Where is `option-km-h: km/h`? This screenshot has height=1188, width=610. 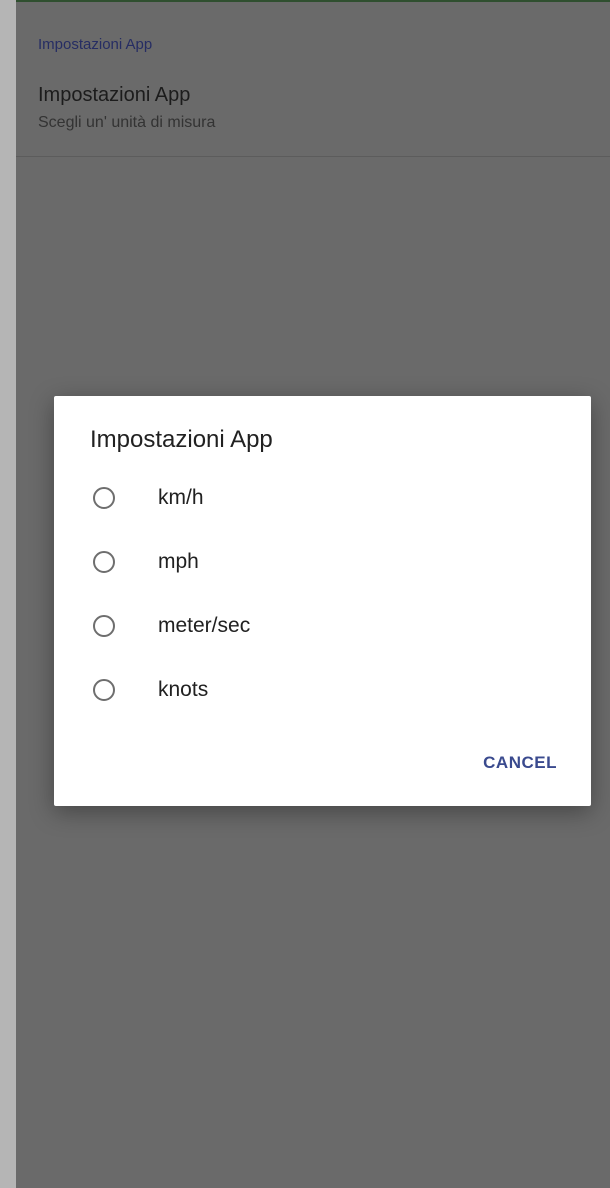
option-km-h: km/h is located at coordinates (325, 500).